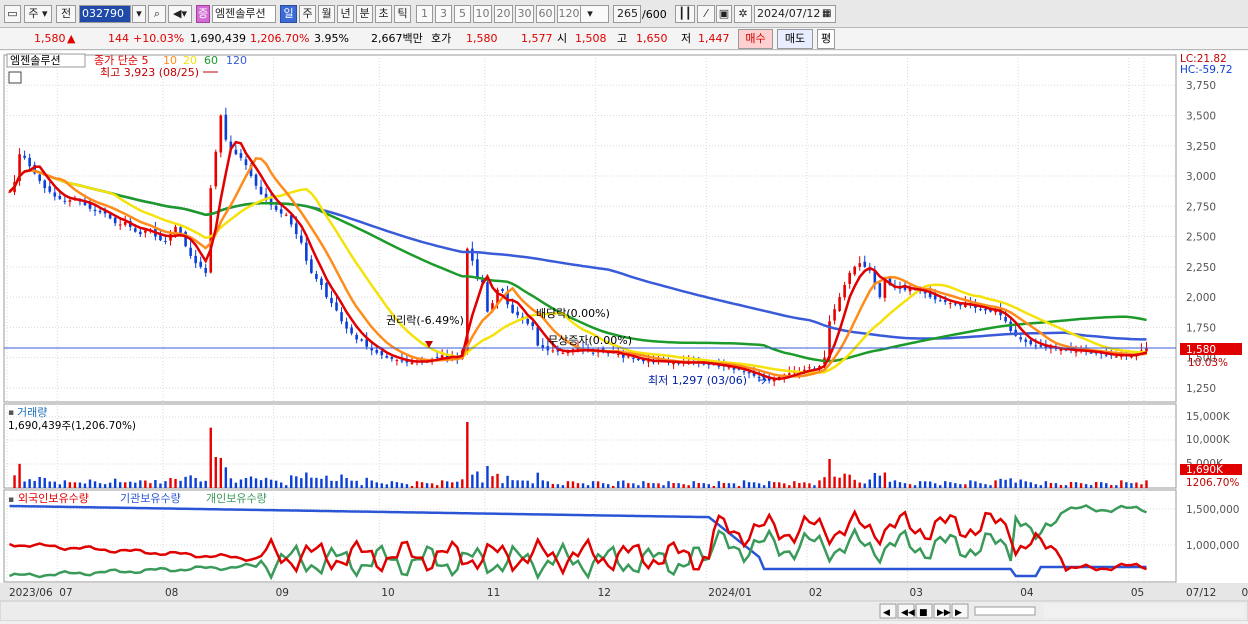  Describe the element at coordinates (482, 14) in the screenshot. I see `interval-button-10: 10` at that location.